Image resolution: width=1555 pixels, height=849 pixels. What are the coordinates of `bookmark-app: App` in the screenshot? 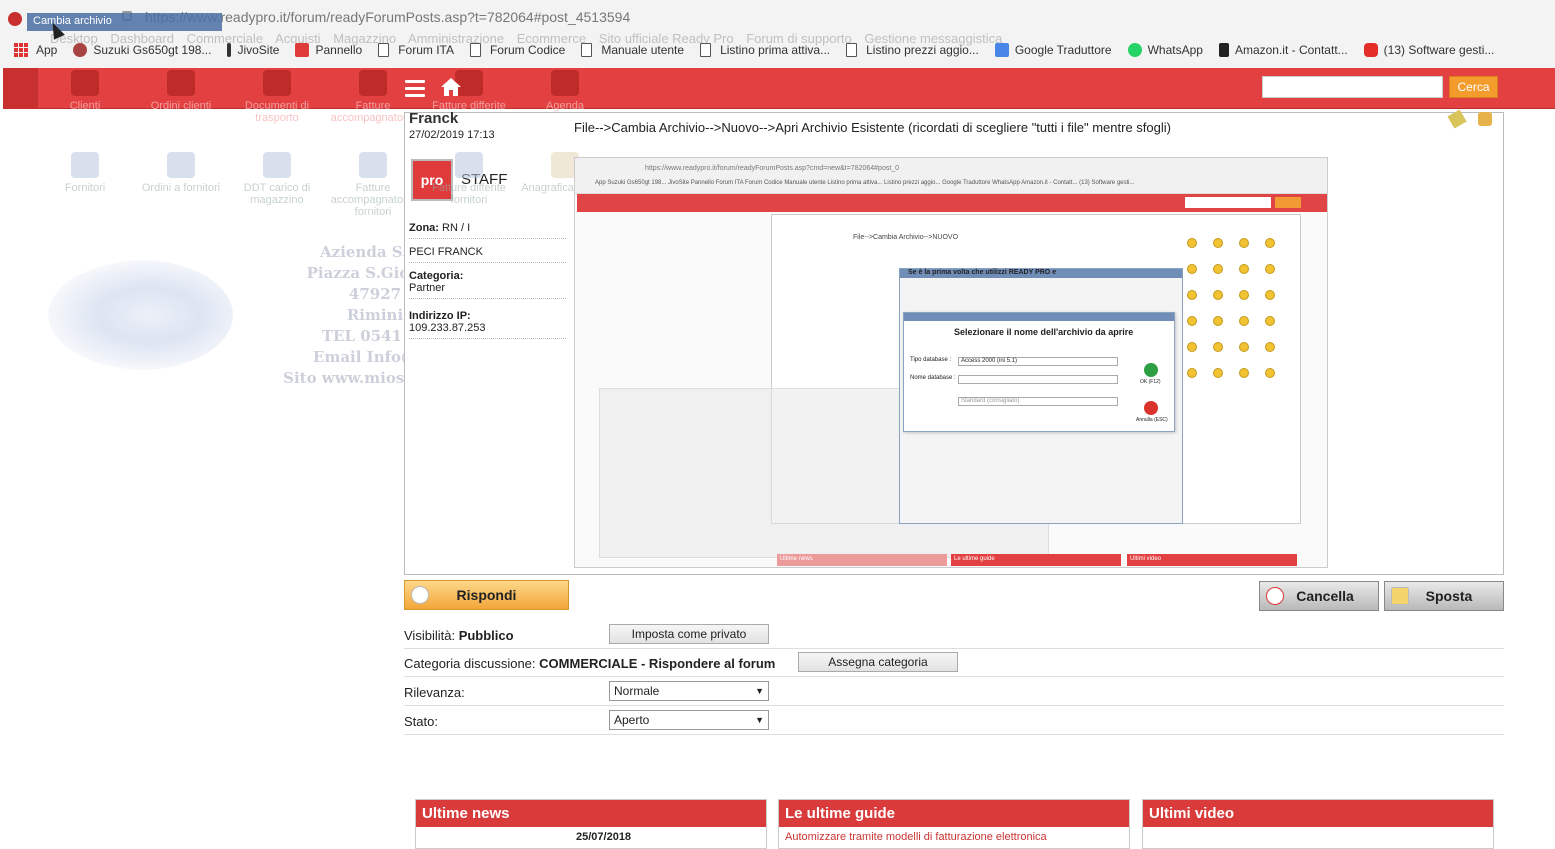 It's located at (35, 50).